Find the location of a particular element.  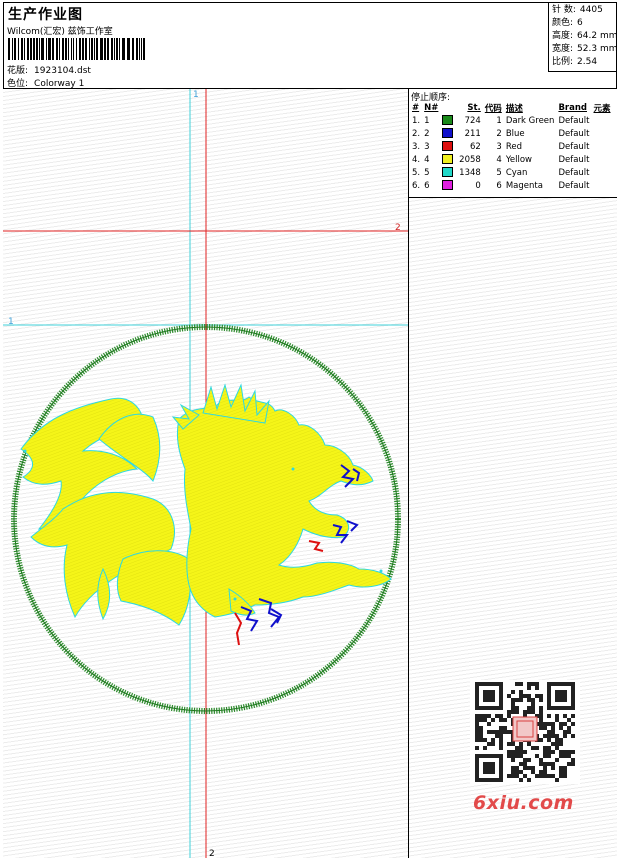

row-code: 1 is located at coordinates (499, 120).